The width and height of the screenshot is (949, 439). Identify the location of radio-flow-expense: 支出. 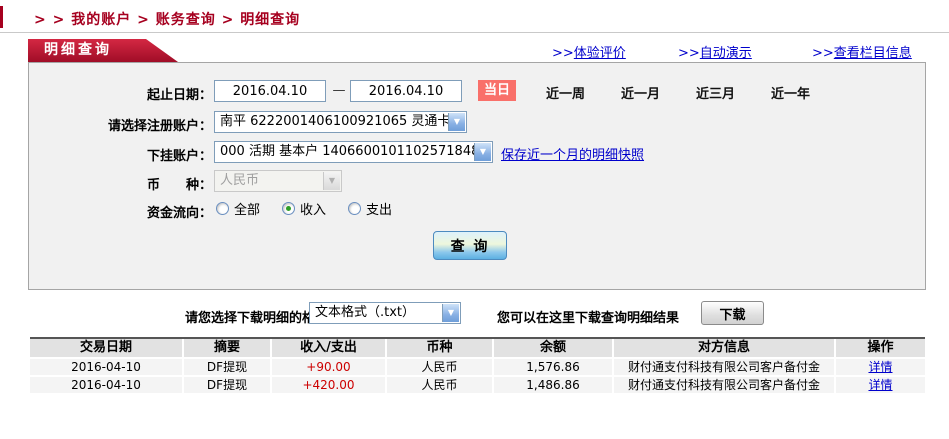
(370, 208).